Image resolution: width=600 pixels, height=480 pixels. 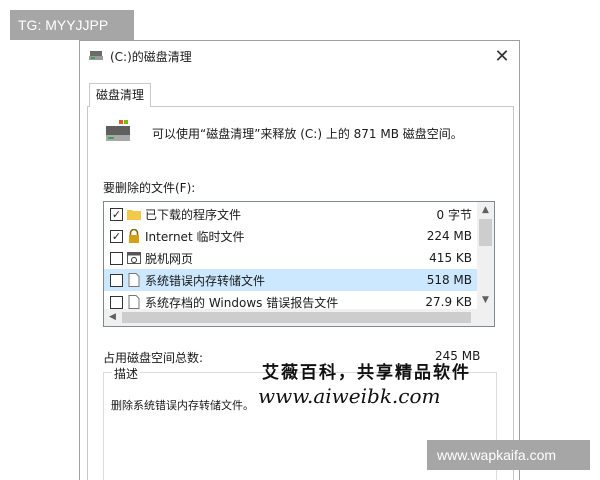 What do you see at coordinates (485, 232) in the screenshot?
I see `vertical-scroll-thumb` at bounding box center [485, 232].